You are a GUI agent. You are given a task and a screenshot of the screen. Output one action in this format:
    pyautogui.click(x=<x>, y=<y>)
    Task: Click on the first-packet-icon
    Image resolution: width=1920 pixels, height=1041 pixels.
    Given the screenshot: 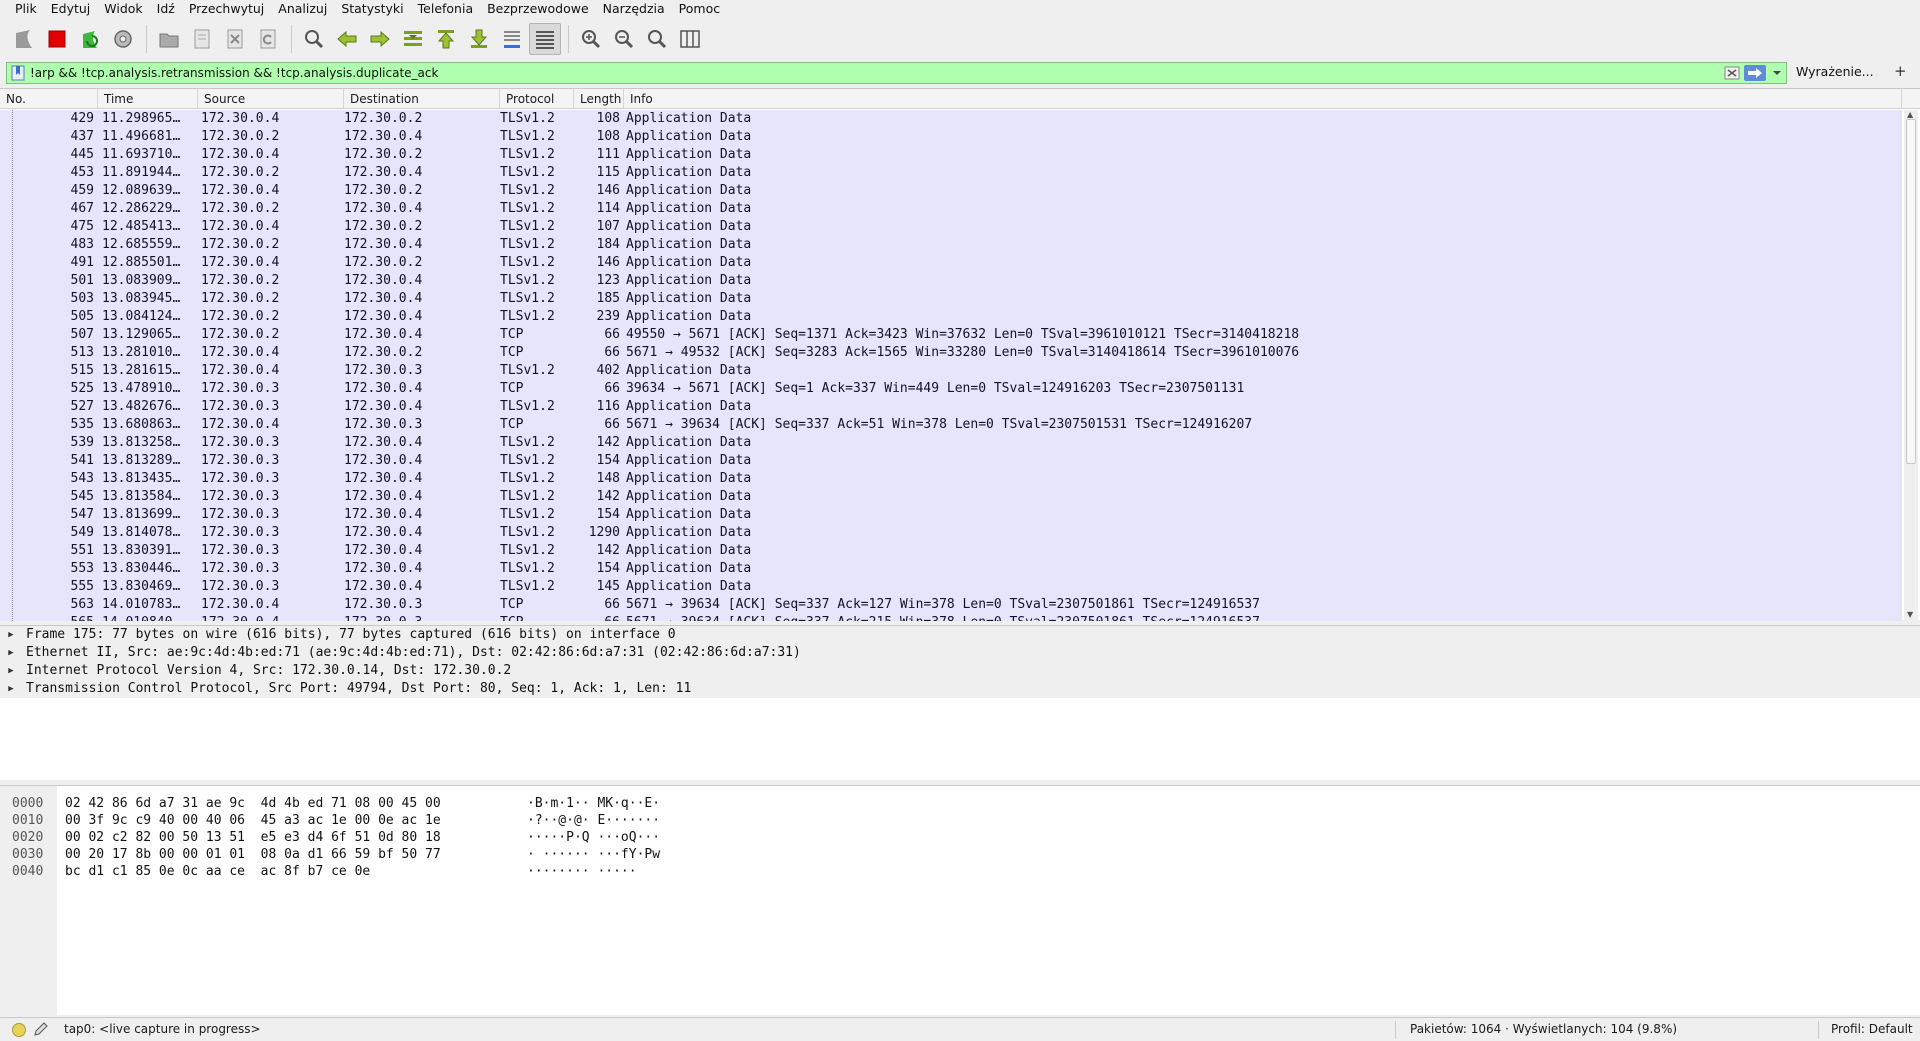 What is the action you would take?
    pyautogui.click(x=446, y=39)
    